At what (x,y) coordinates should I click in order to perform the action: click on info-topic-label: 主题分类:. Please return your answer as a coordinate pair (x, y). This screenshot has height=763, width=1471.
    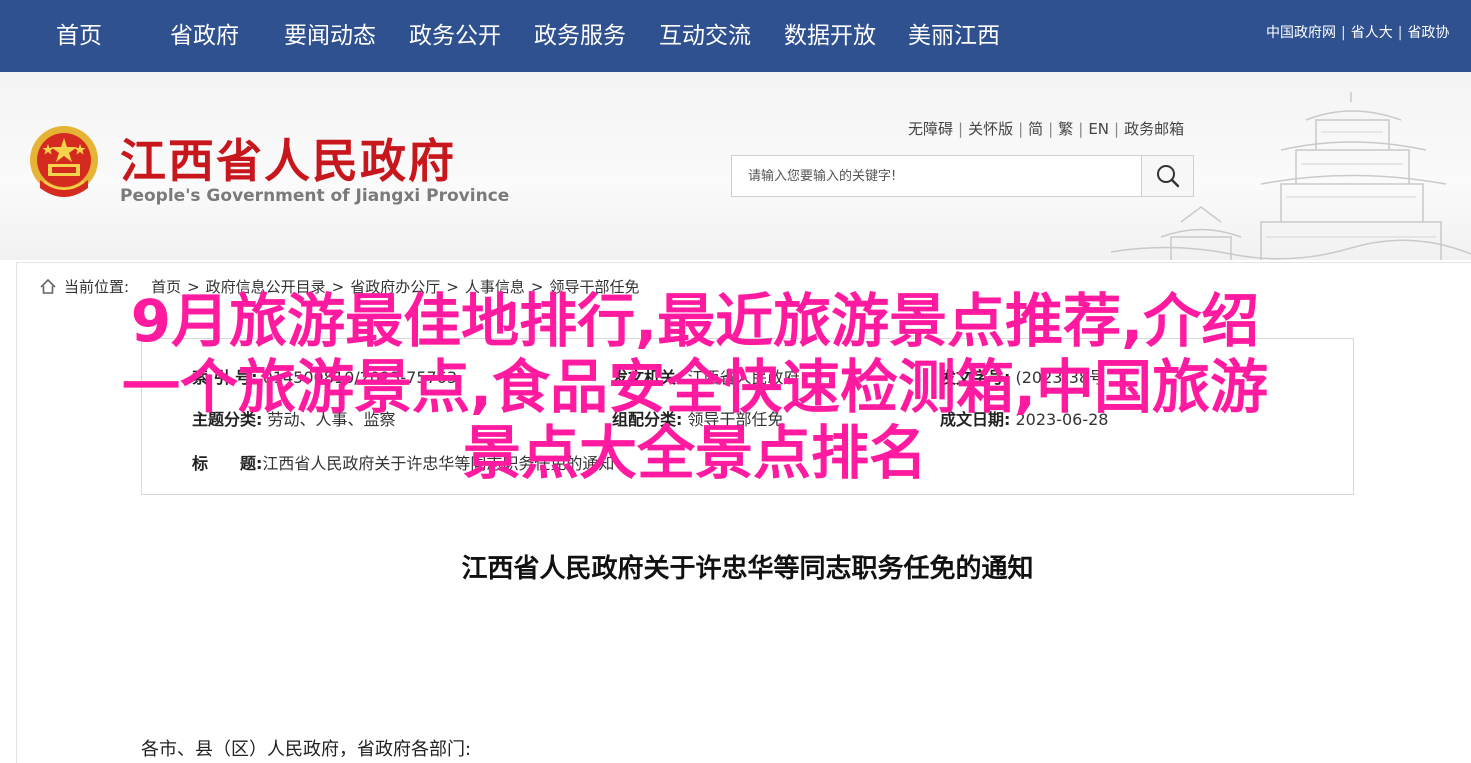
    Looking at the image, I should click on (227, 419).